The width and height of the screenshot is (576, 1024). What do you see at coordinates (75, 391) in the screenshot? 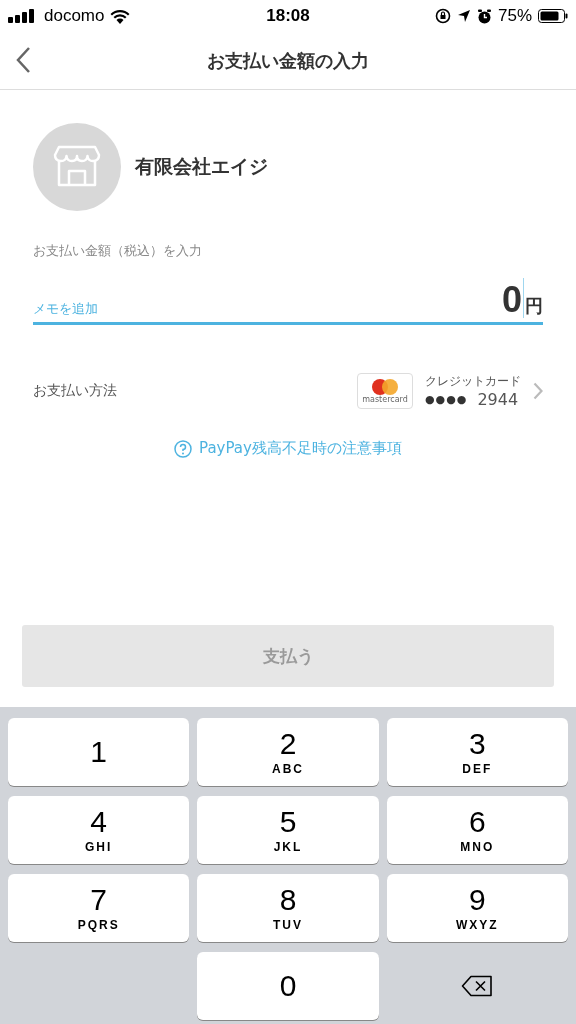
I see `payment-method-label: お支払い方法` at bounding box center [75, 391].